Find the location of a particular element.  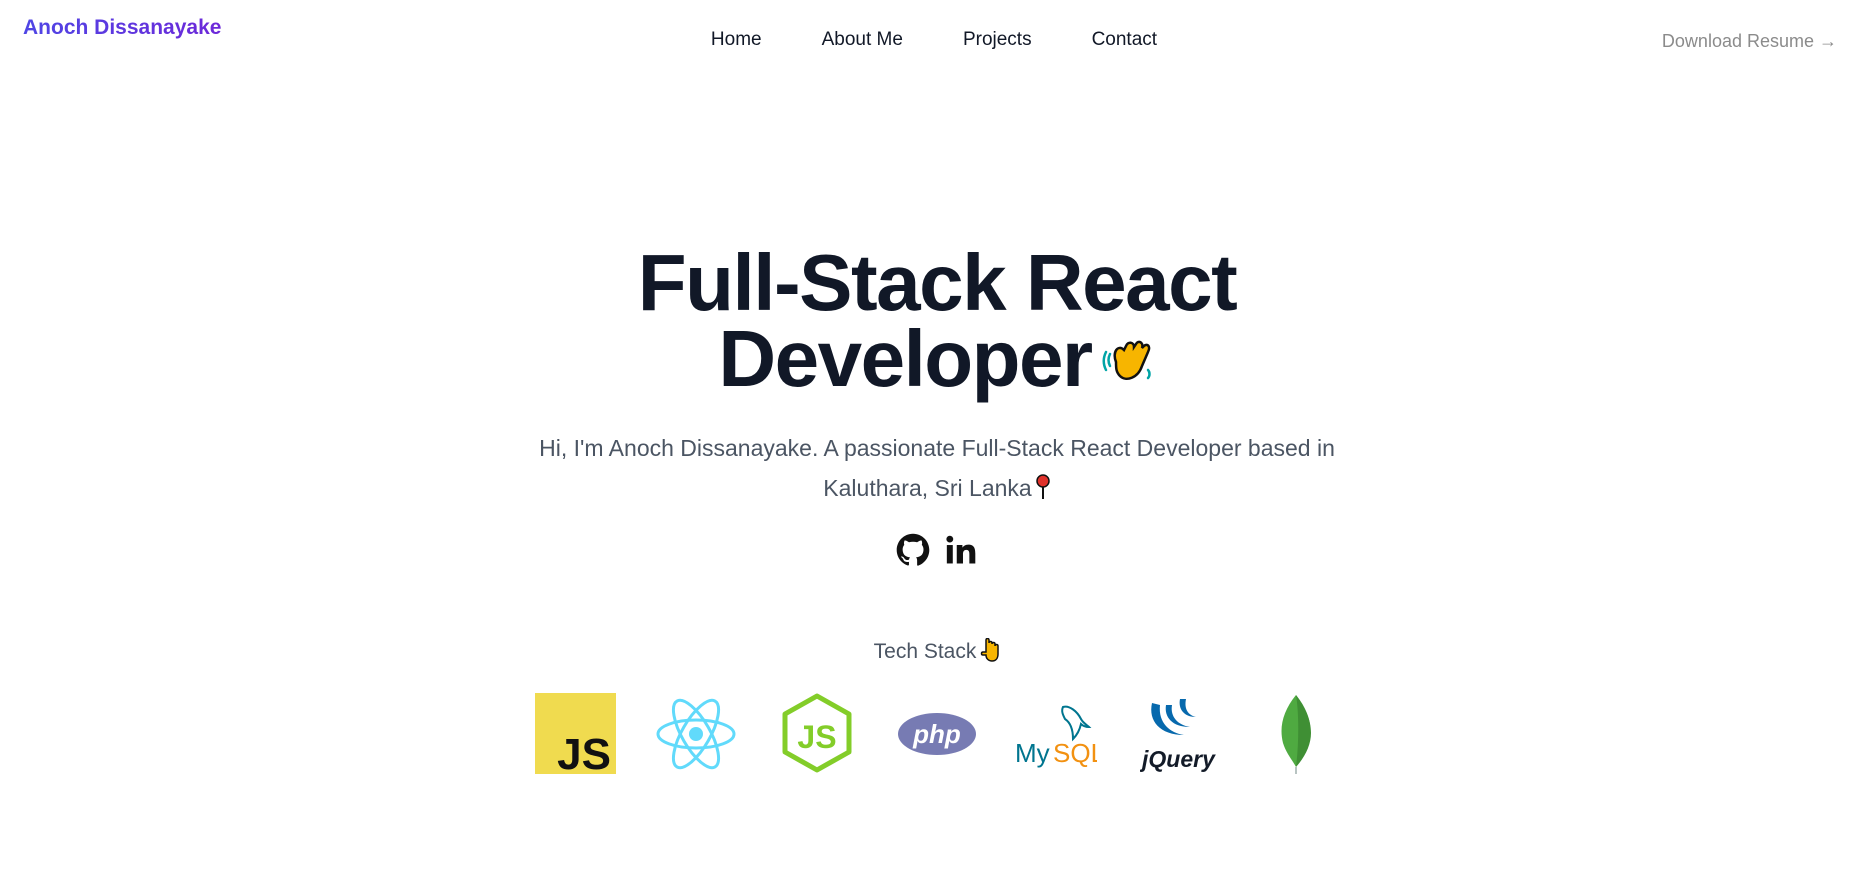

tech-stack-title: Tech Stack is located at coordinates (925, 651).